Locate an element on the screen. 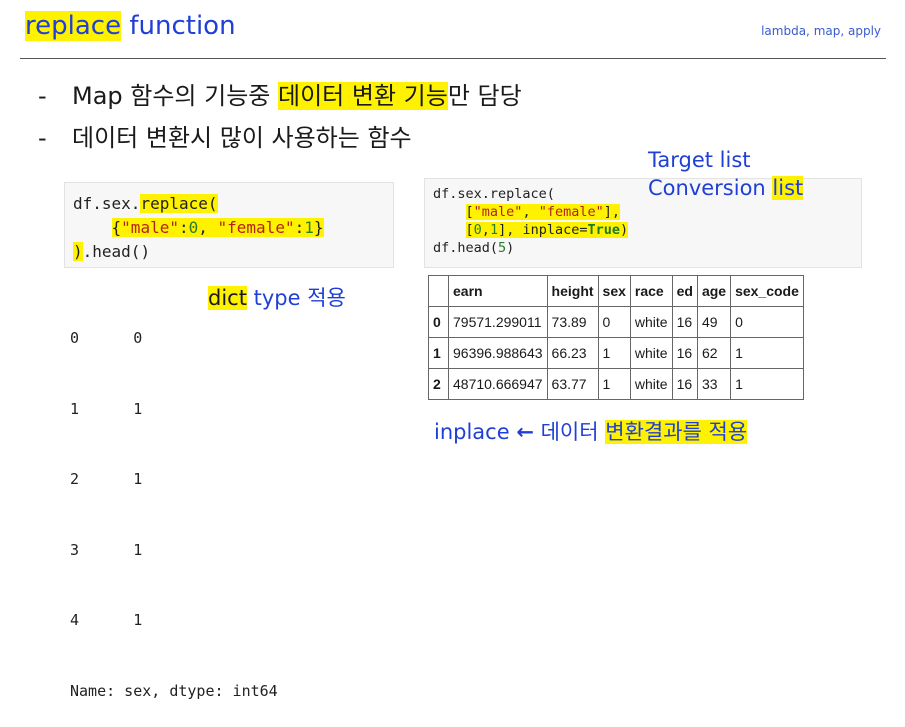 This screenshot has height=727, width=905. series-index: 4 is located at coordinates (75, 620).